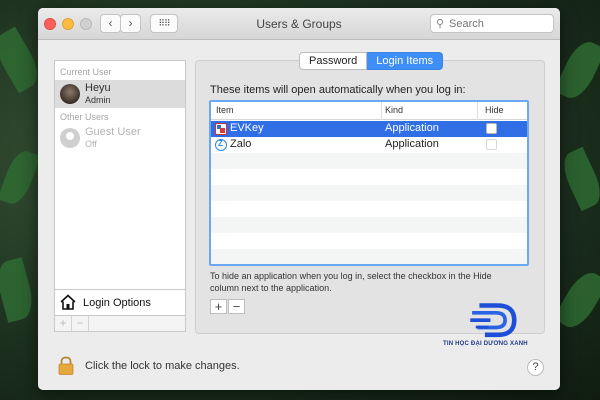 The width and height of the screenshot is (600, 400). I want to click on avatar, so click(70, 94).